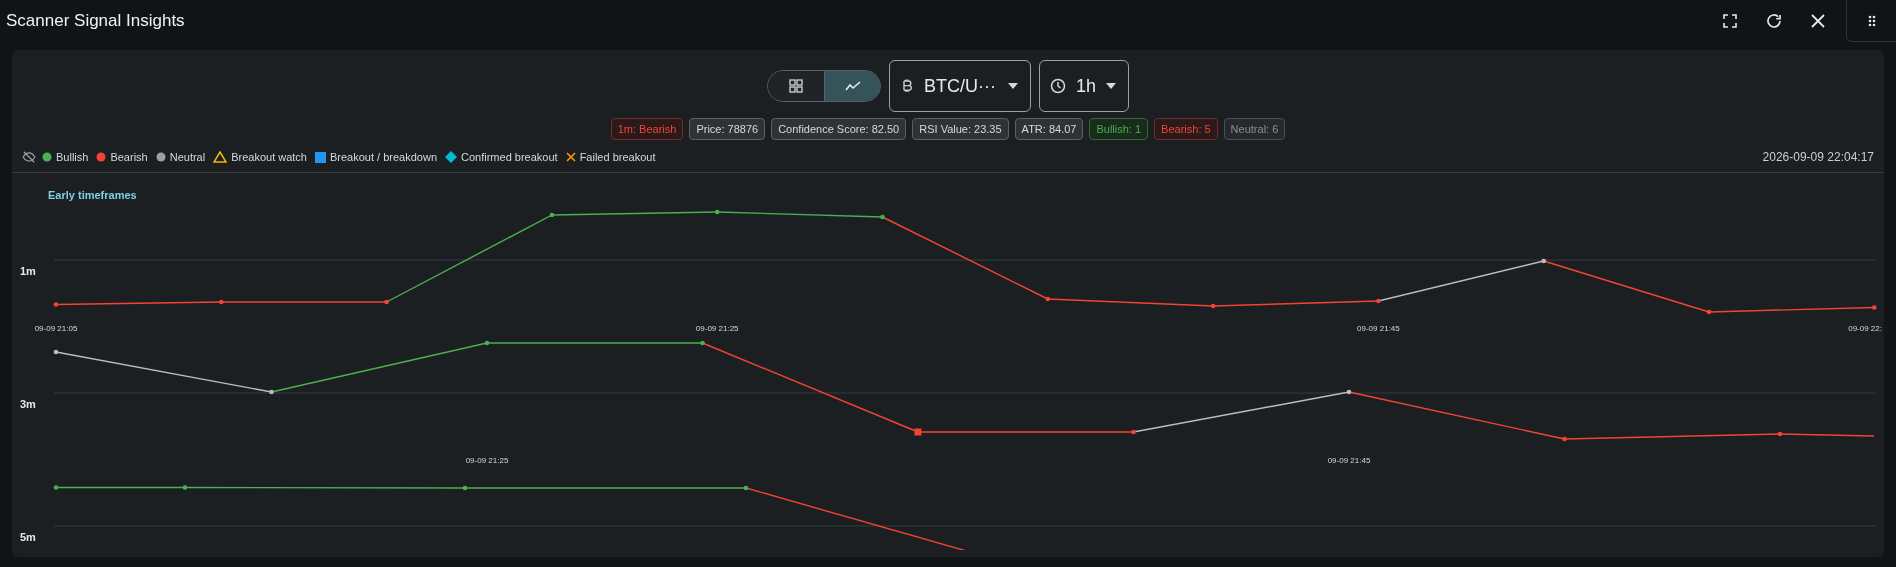  What do you see at coordinates (28, 271) in the screenshot?
I see `timeframe-label: 1m` at bounding box center [28, 271].